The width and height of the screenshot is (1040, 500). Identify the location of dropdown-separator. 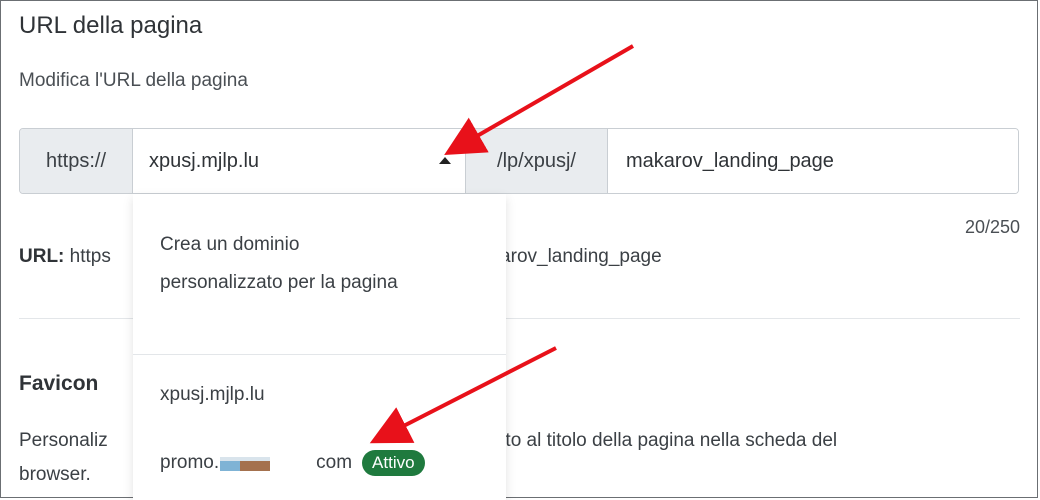
(319, 354).